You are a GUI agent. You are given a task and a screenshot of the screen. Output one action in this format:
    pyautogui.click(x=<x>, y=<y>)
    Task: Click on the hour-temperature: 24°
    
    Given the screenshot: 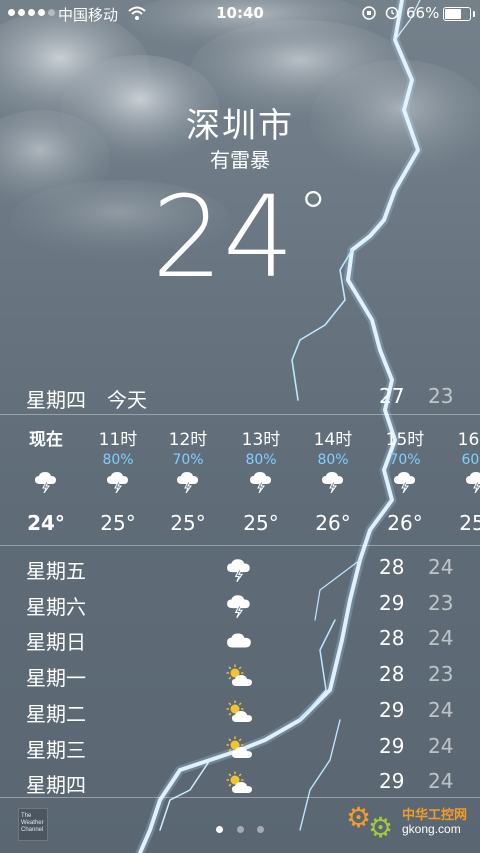 What is the action you would take?
    pyautogui.click(x=46, y=523)
    